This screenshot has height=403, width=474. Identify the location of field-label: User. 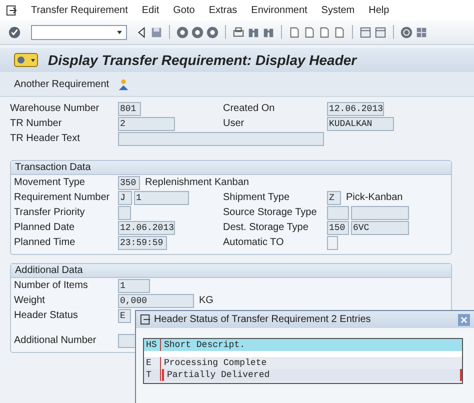
(234, 123).